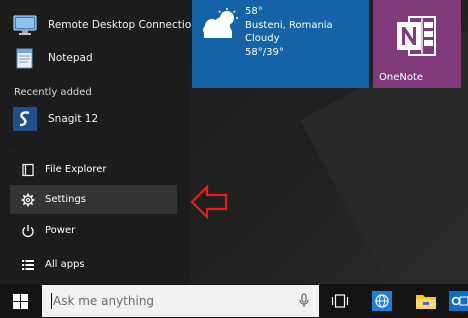 Image resolution: width=468 pixels, height=318 pixels. I want to click on outlook-icon, so click(458, 301).